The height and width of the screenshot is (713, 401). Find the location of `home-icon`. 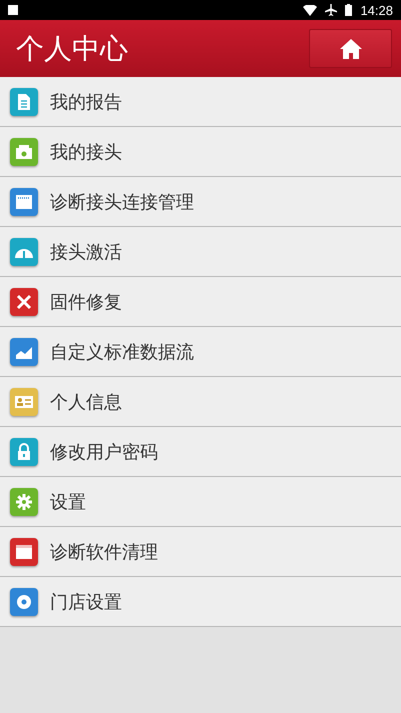

home-icon is located at coordinates (350, 49).